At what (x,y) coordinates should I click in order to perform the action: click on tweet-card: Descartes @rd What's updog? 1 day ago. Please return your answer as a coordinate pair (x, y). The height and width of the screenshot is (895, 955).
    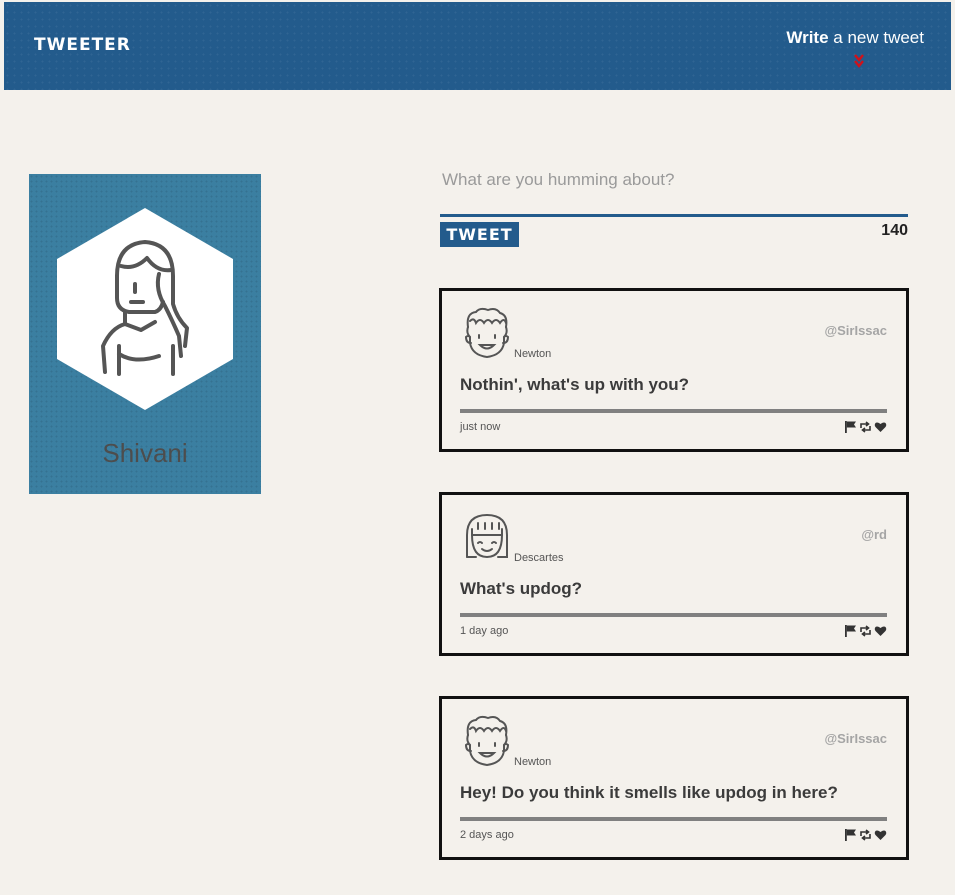
    Looking at the image, I should click on (674, 574).